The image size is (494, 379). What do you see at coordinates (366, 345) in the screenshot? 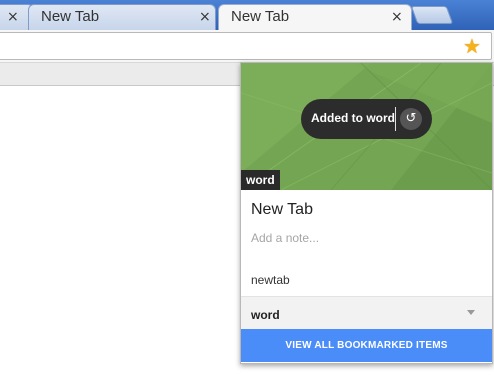
I see `view-all-bookmarks-button: VIEW ALL BOOKMARKED ITEMS` at bounding box center [366, 345].